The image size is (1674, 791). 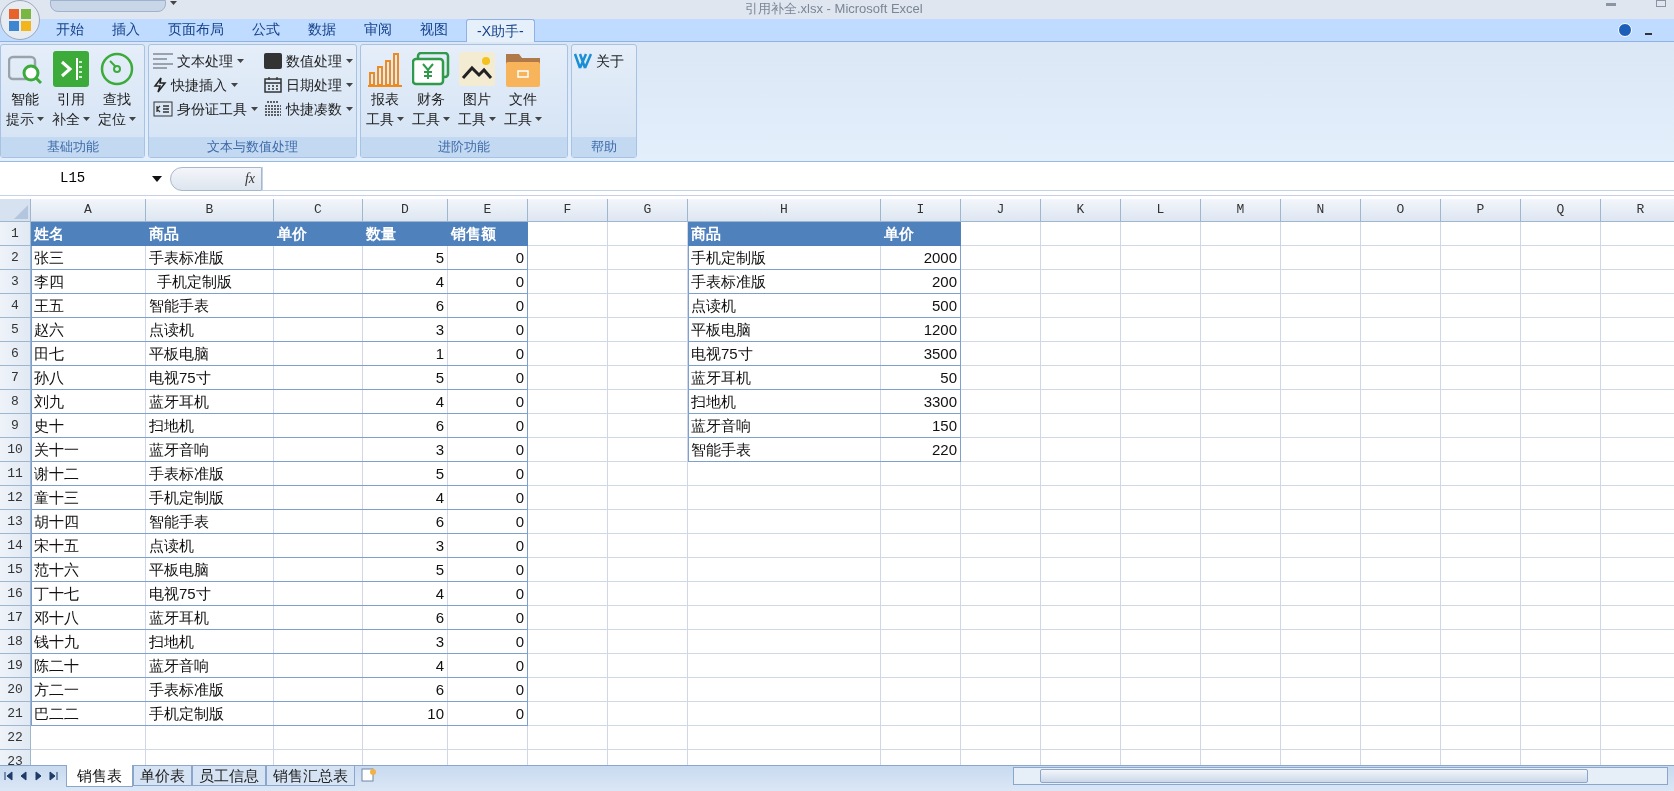 I want to click on row-header: 2, so click(x=15, y=258).